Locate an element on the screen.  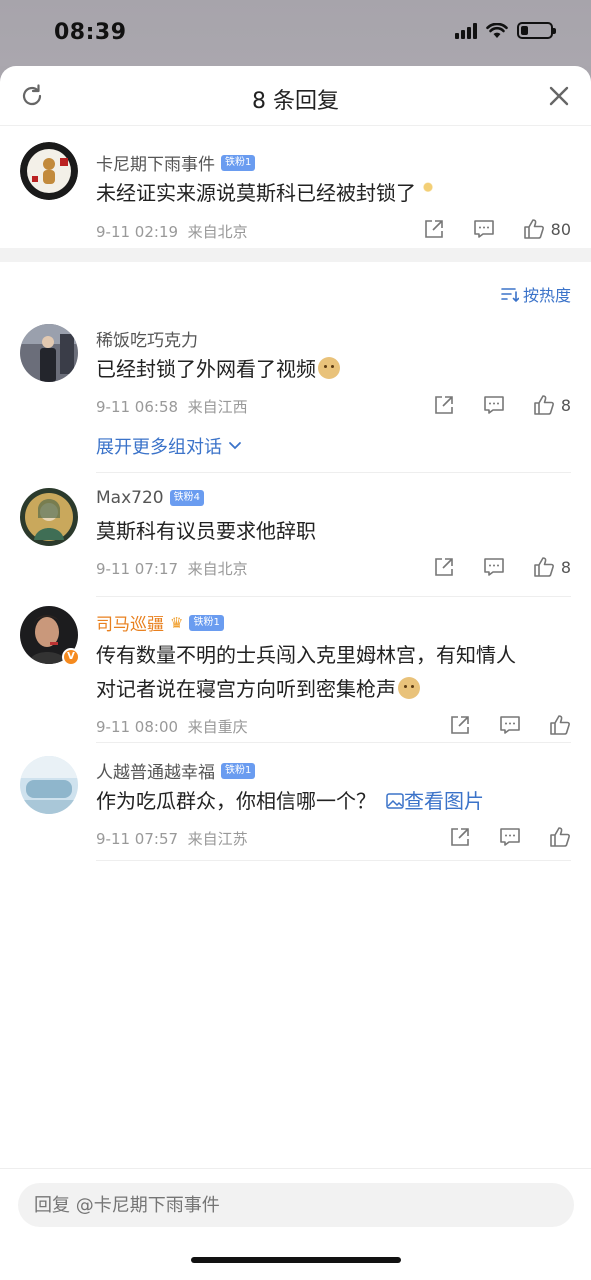
status-time: 08:39 is located at coordinates (90, 32).